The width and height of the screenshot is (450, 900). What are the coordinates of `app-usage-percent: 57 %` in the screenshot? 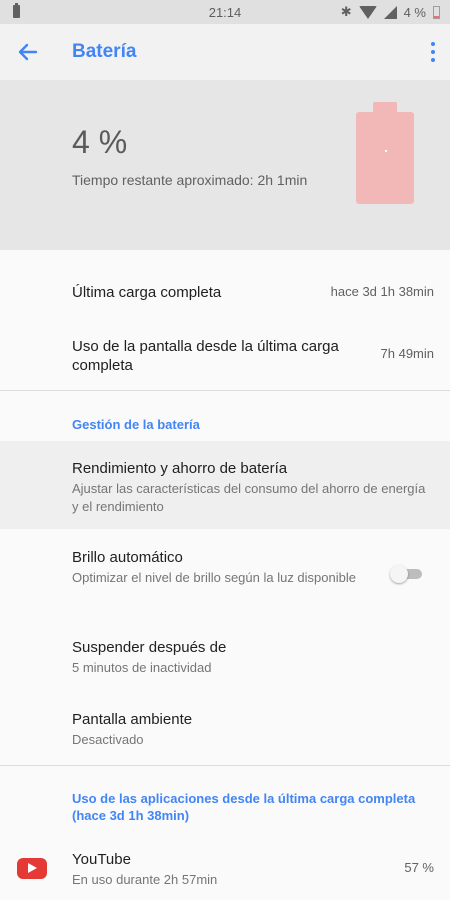 It's located at (419, 867).